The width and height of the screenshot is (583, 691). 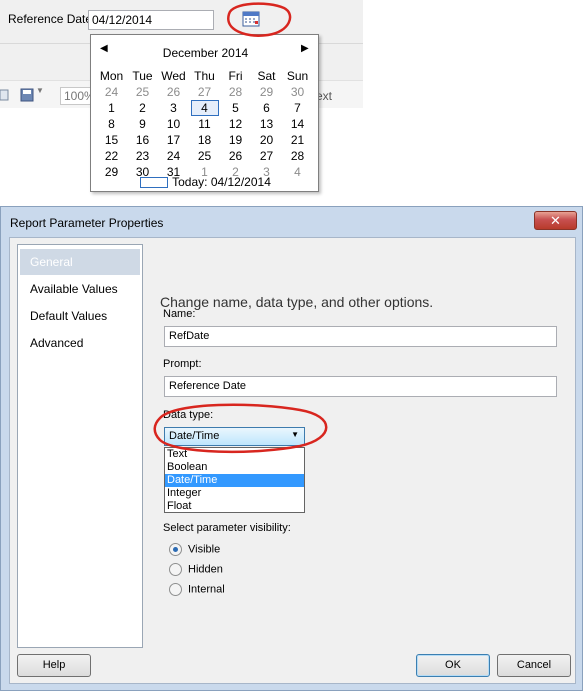 What do you see at coordinates (188, 415) in the screenshot?
I see `data-type-label: Data type:` at bounding box center [188, 415].